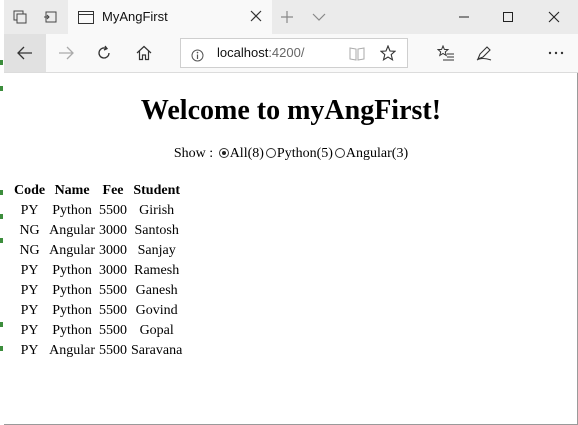 The image size is (578, 425). I want to click on table-row: PY Python 5500 Govind, so click(98, 311).